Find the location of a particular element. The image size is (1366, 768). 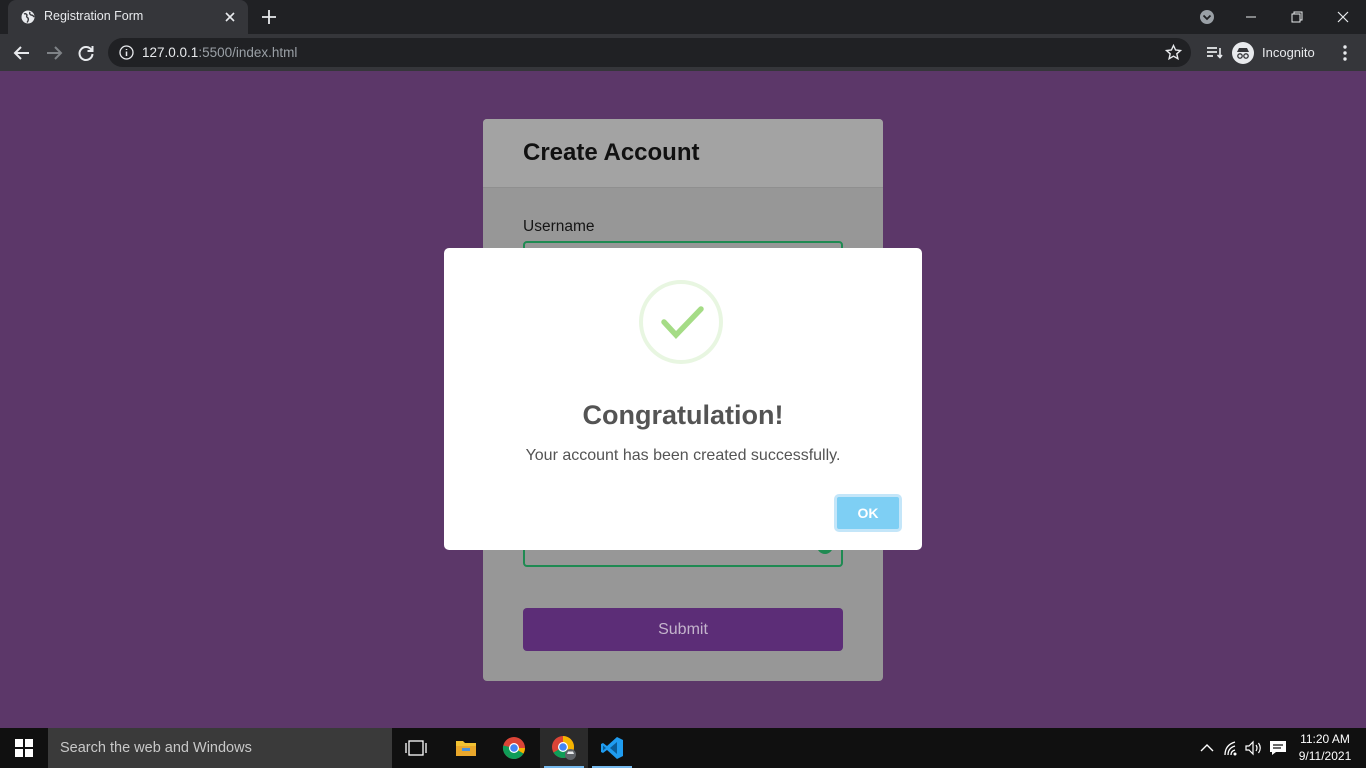

vscode-button is located at coordinates (612, 748).